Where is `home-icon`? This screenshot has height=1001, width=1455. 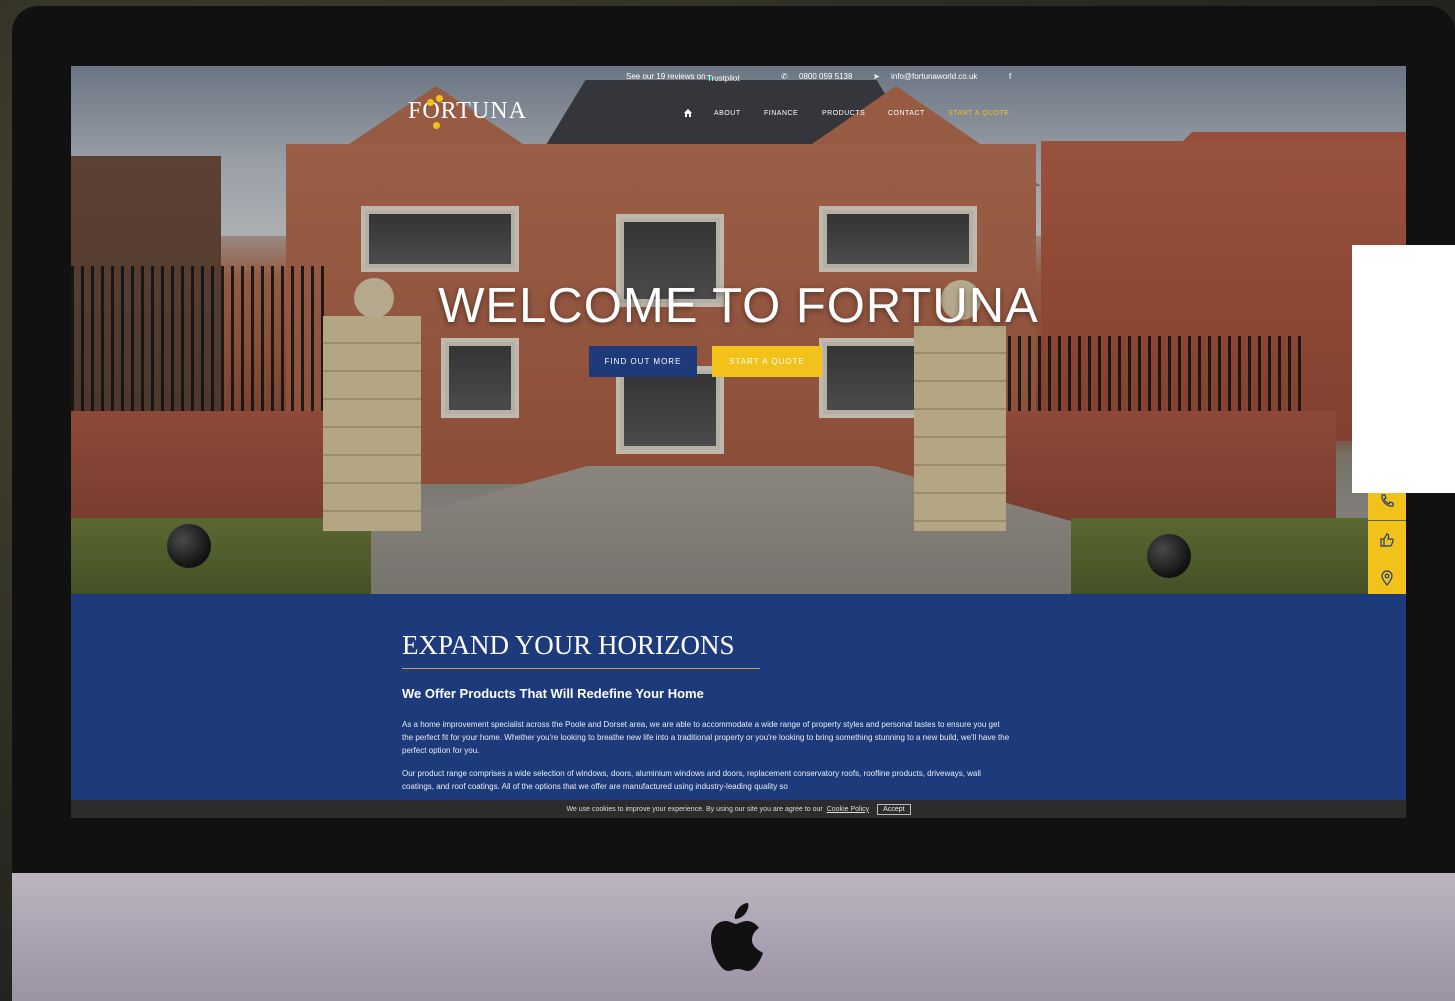 home-icon is located at coordinates (688, 113).